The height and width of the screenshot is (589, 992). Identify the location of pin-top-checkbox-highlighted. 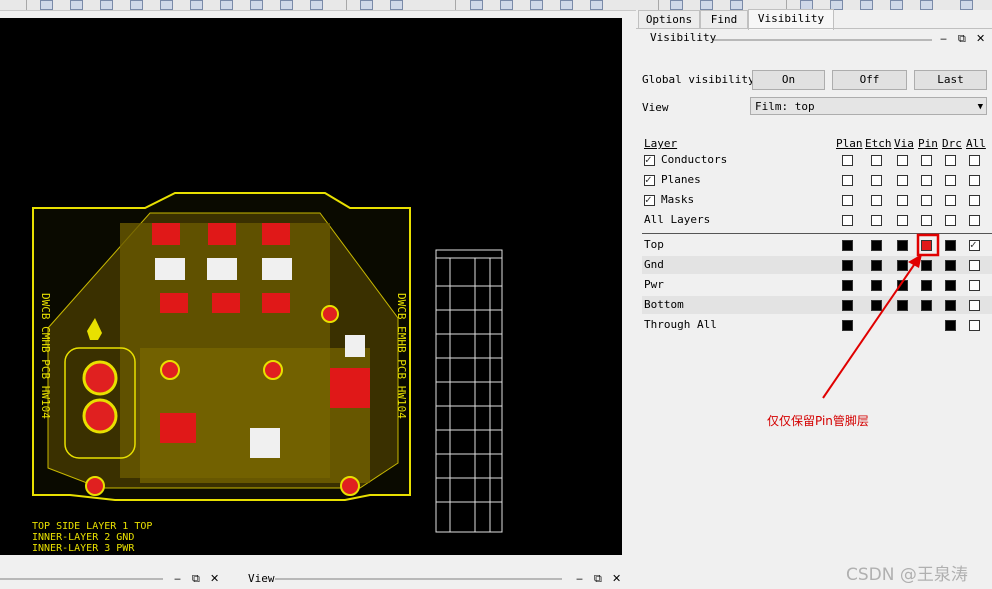
(926, 245).